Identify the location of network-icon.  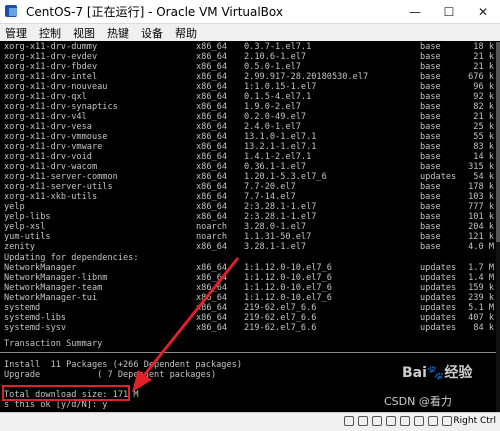
(391, 421).